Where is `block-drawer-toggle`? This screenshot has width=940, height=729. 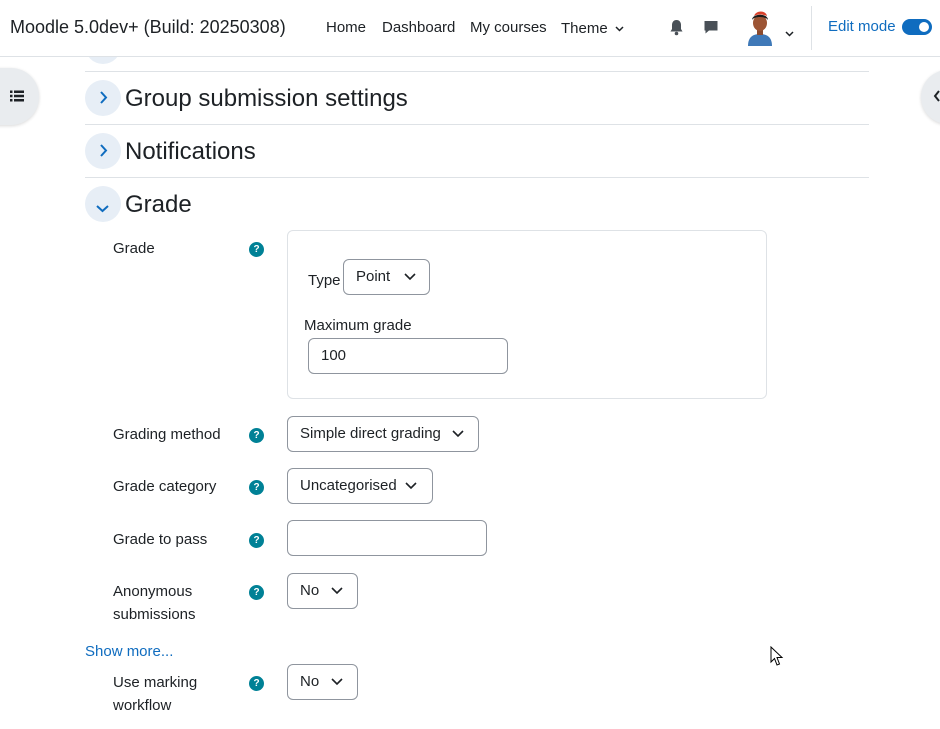
block-drawer-toggle is located at coordinates (930, 97).